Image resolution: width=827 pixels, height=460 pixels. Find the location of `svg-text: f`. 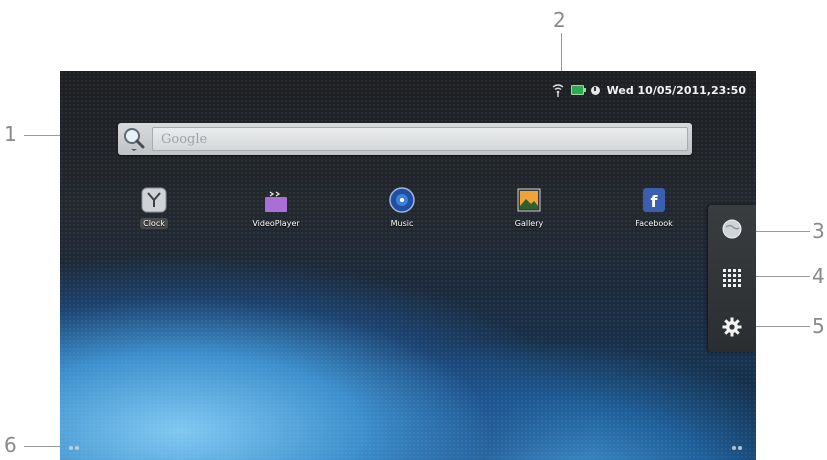

svg-text: f is located at coordinates (655, 201).